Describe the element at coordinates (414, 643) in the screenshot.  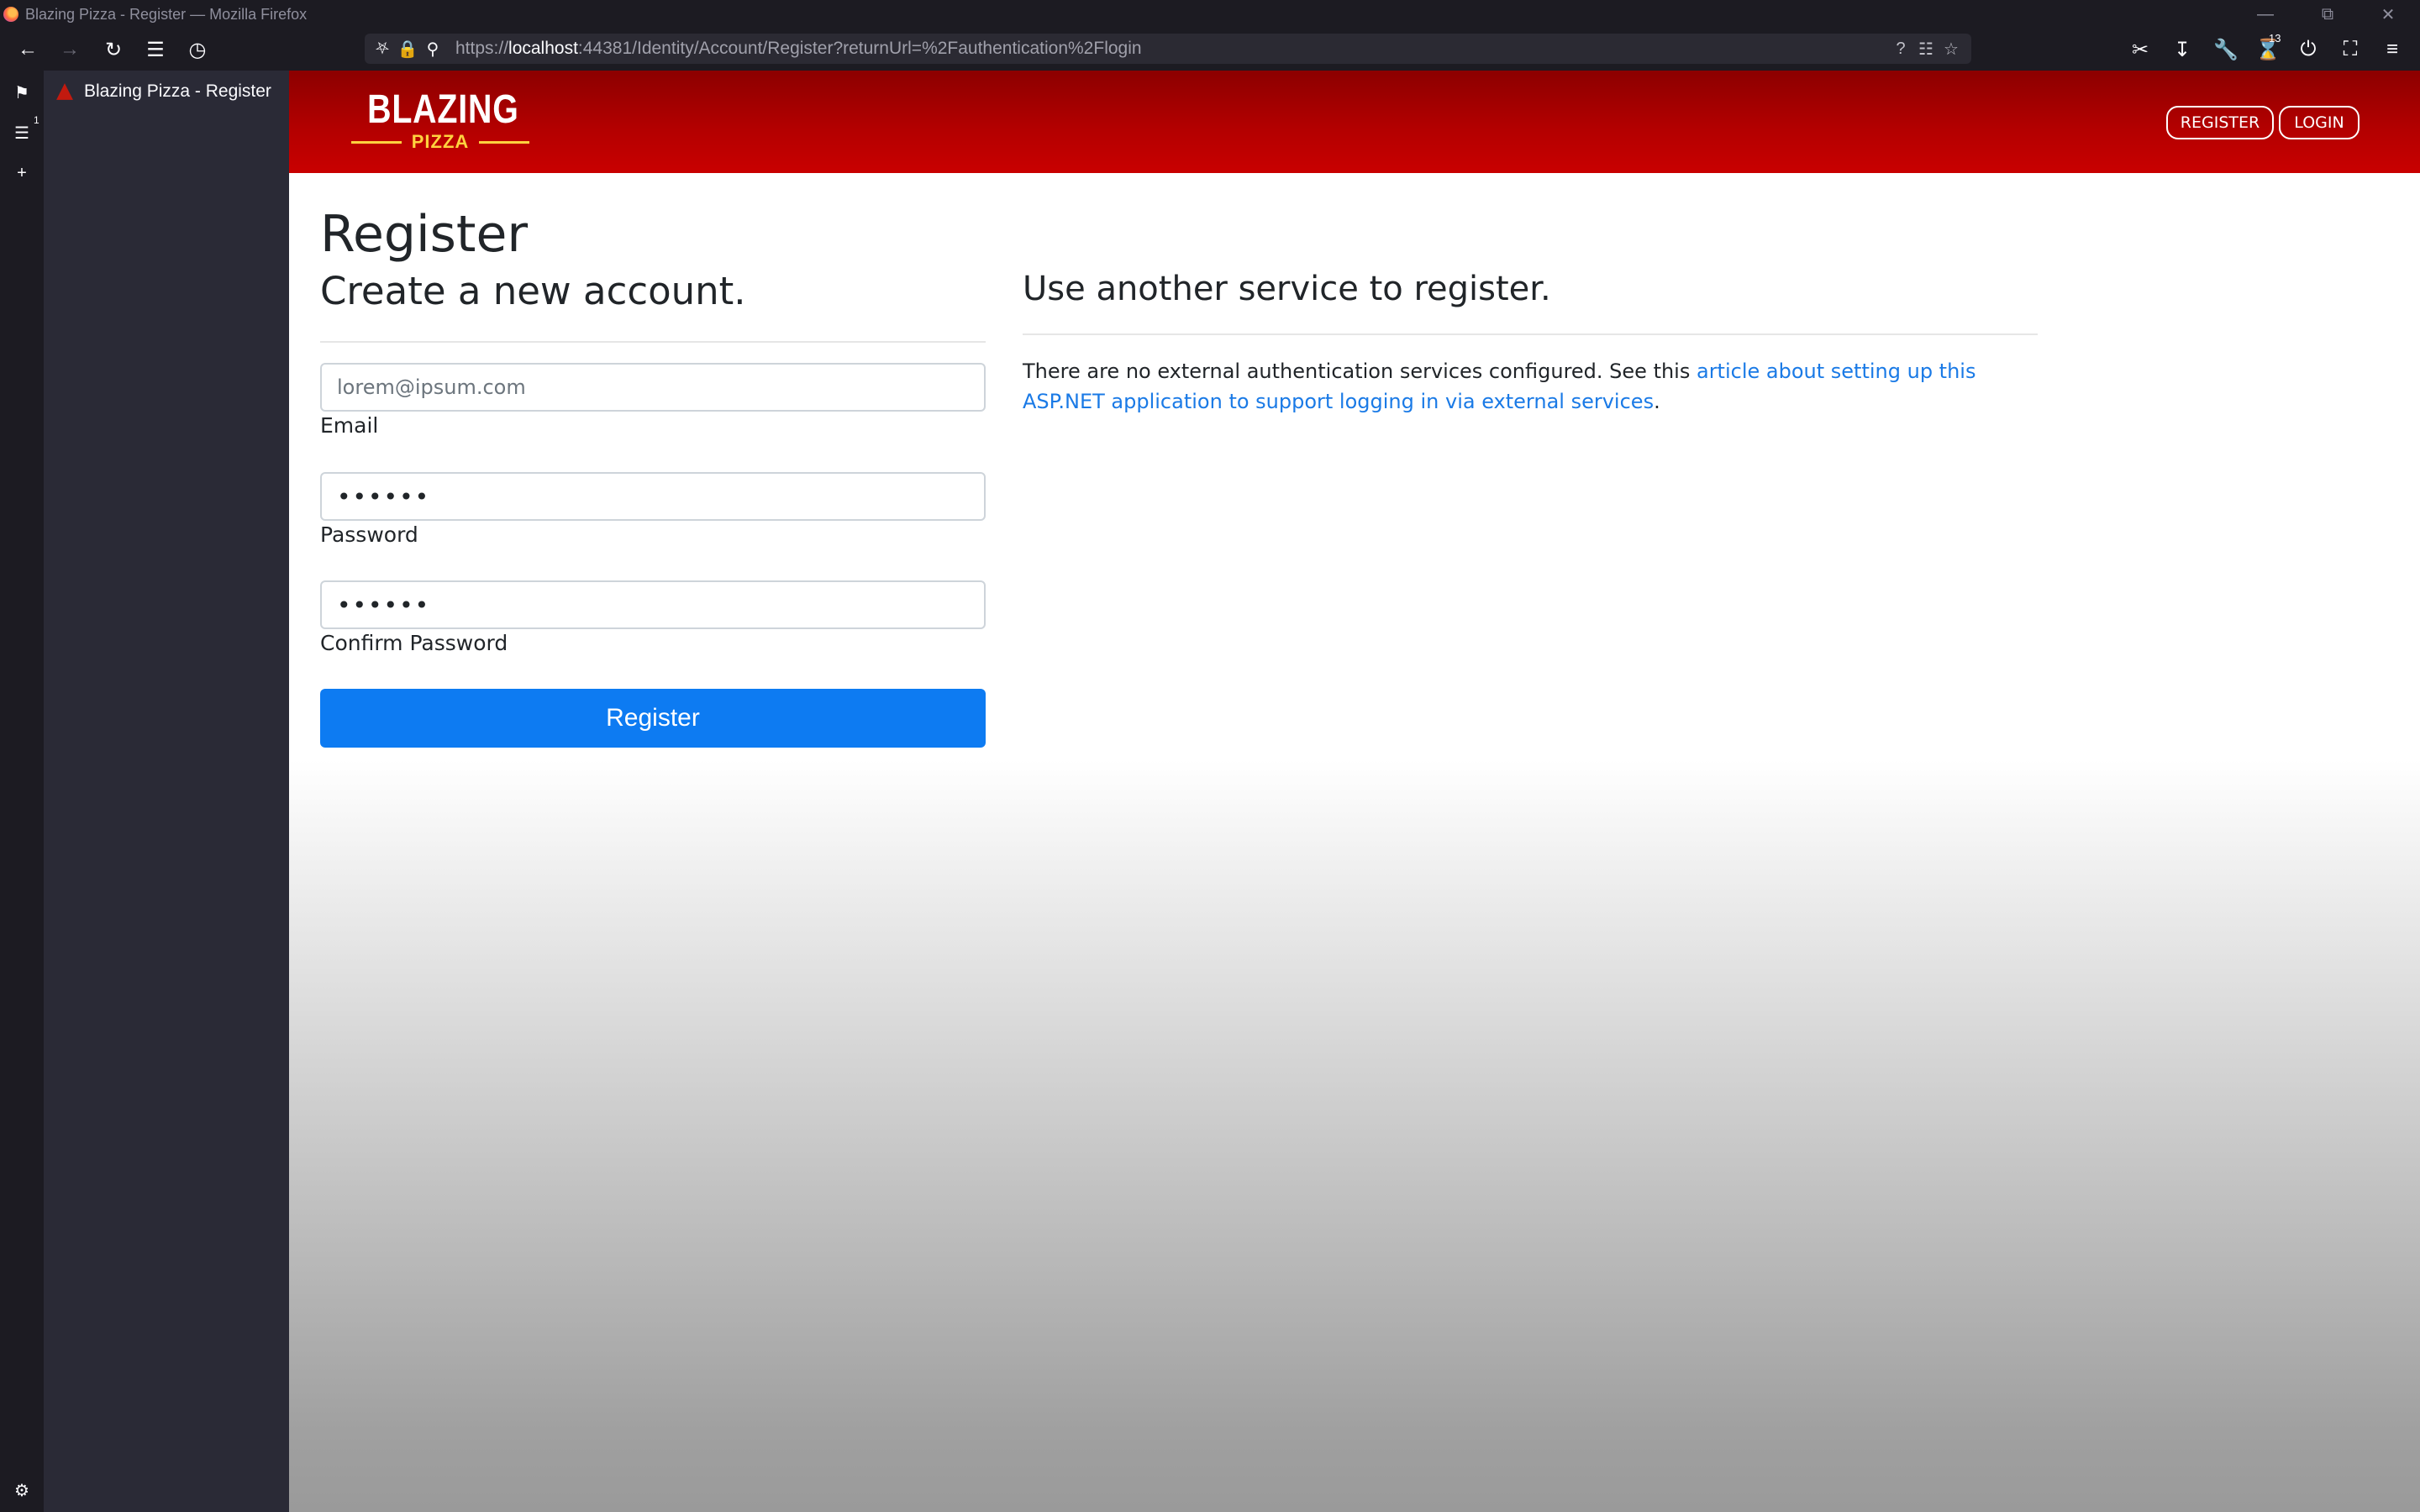
I see `confirm-password-label: Confirm Password` at that location.